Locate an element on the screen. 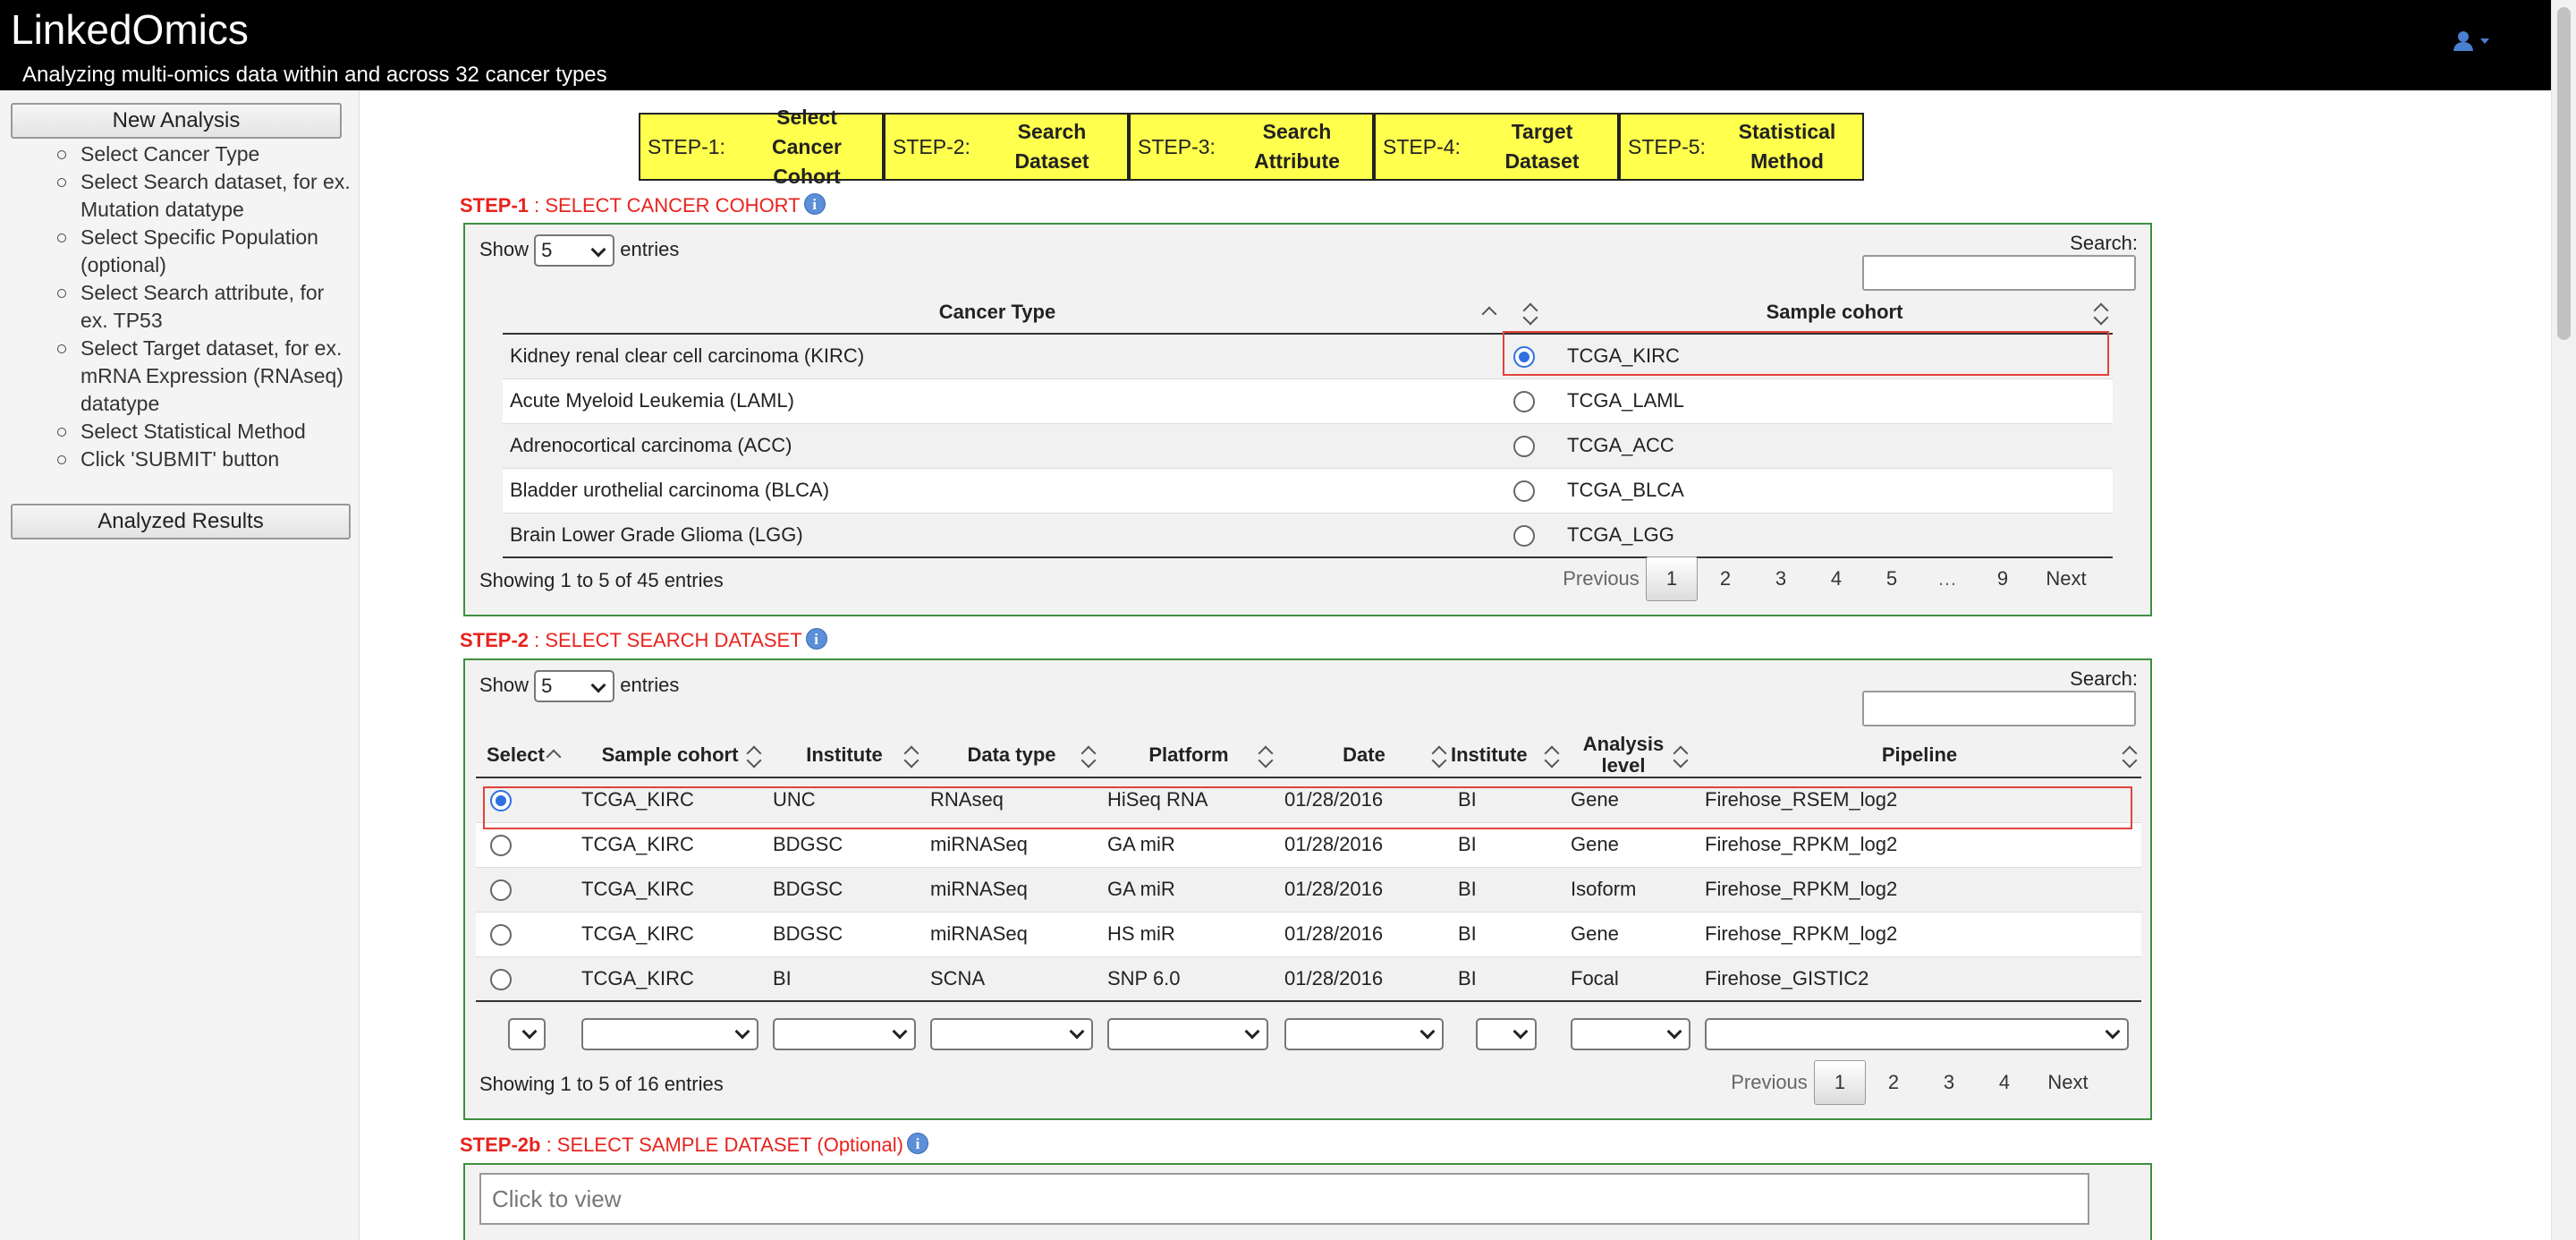  sample-cohort-cell: TCGA_KIRC is located at coordinates (670, 933).